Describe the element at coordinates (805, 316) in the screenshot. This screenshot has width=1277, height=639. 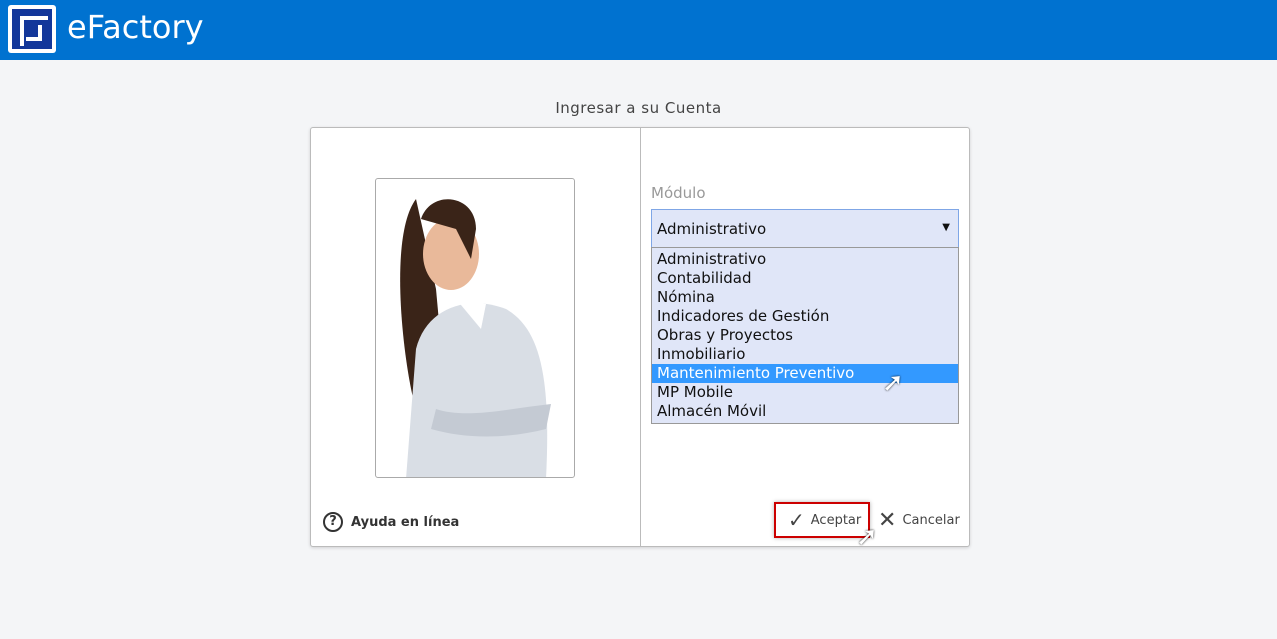
I see `module-option: Indicadores de Gestión` at that location.